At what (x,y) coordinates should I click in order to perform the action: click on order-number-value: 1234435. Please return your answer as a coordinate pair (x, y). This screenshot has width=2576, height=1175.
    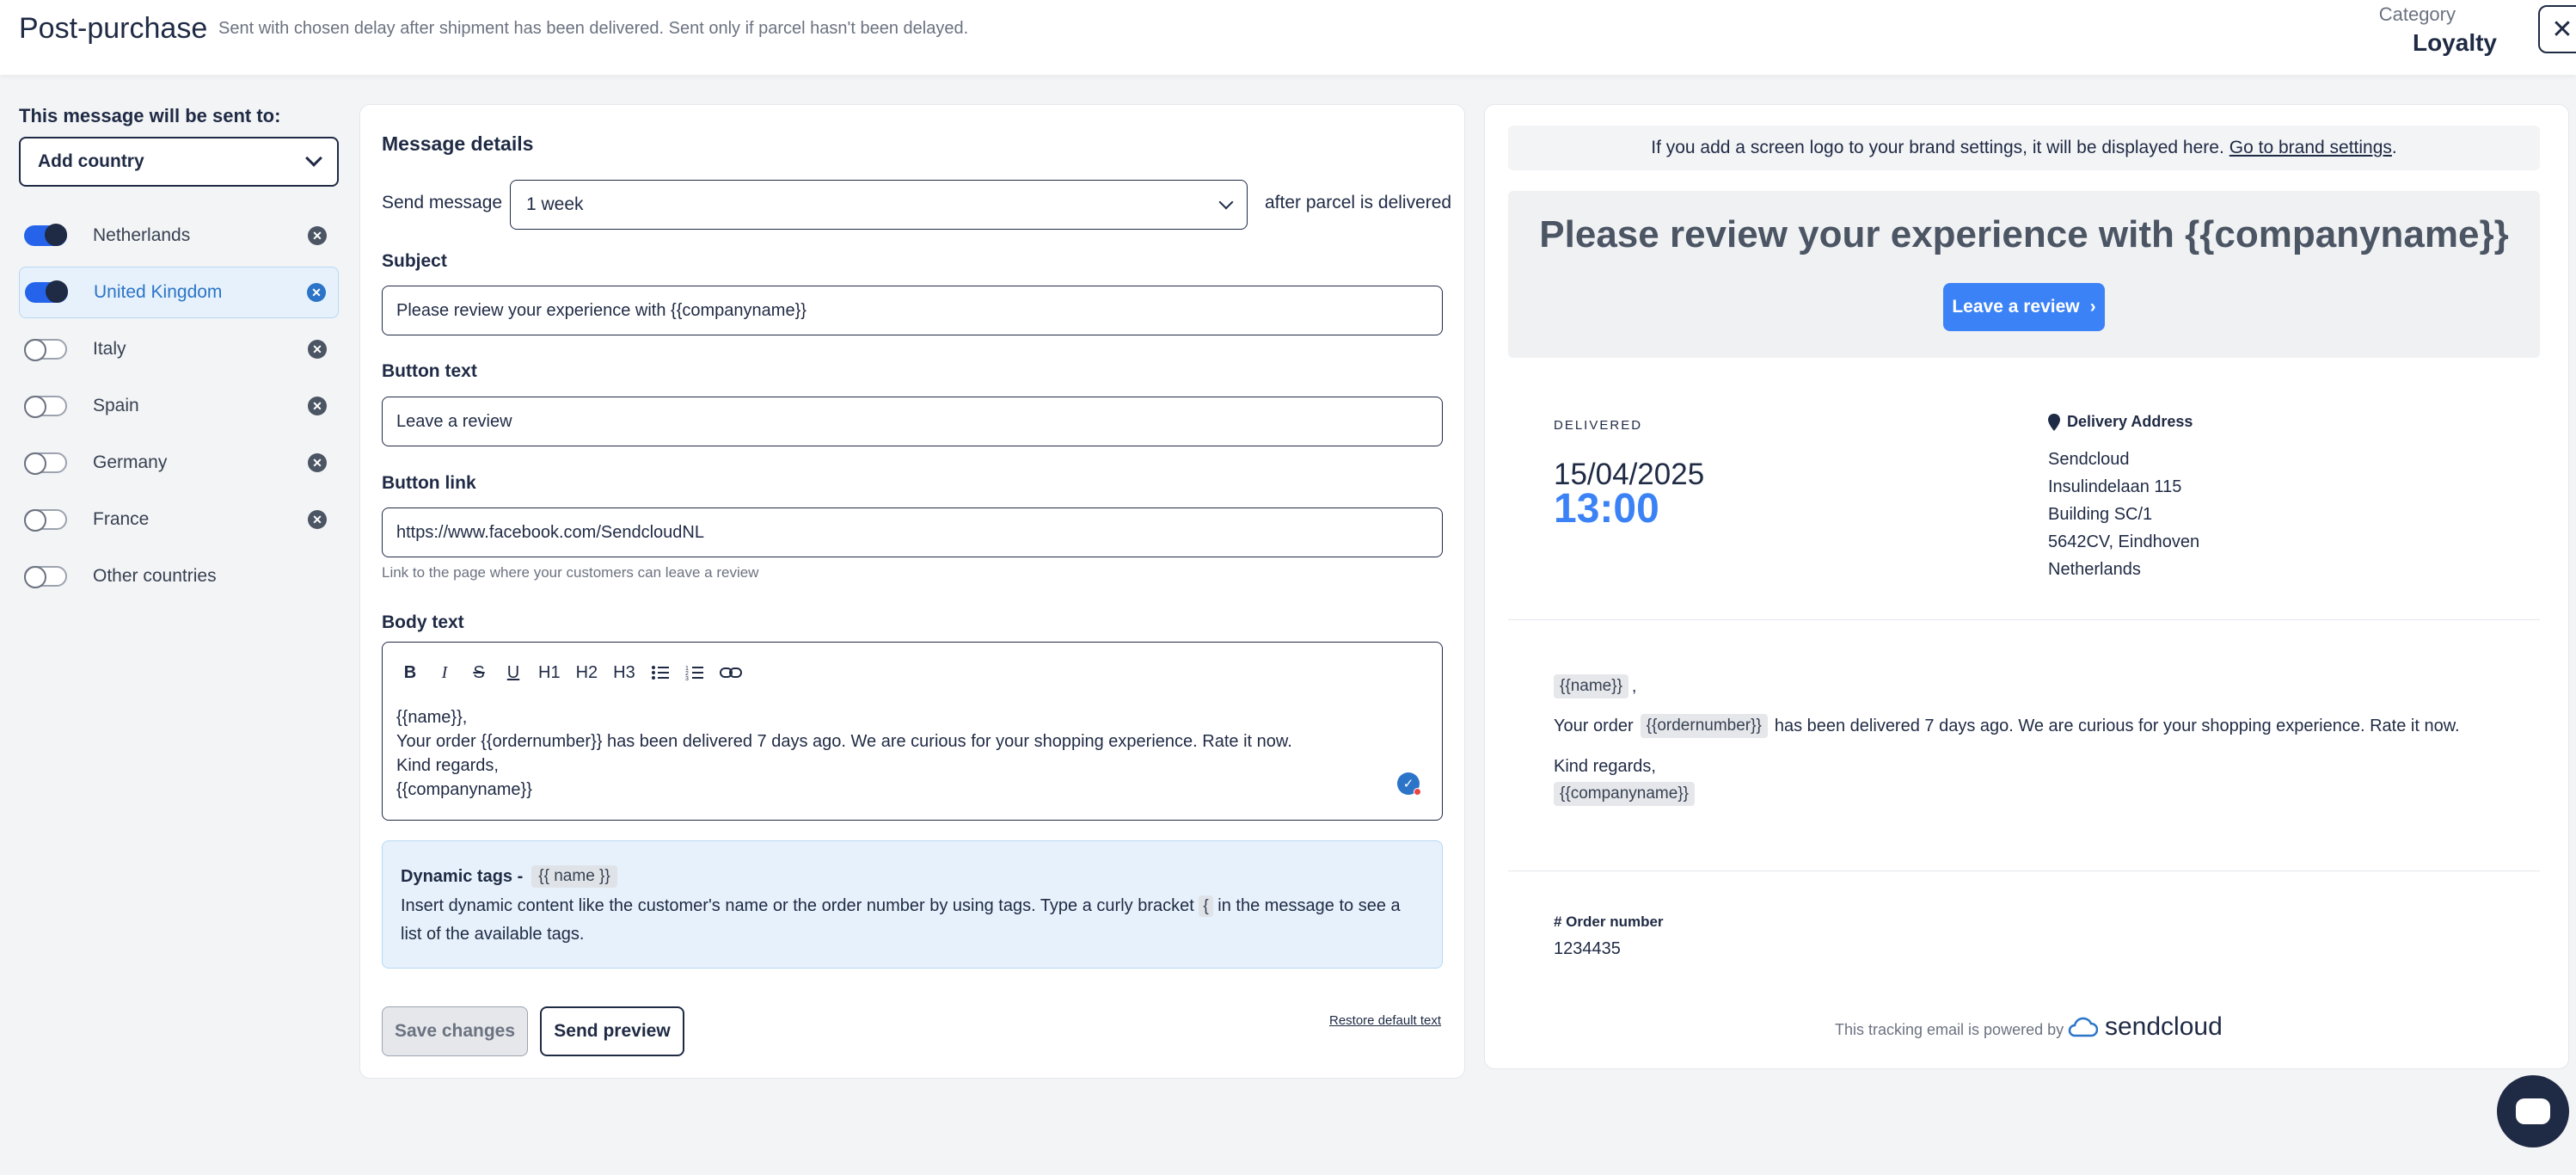
    Looking at the image, I should click on (1587, 948).